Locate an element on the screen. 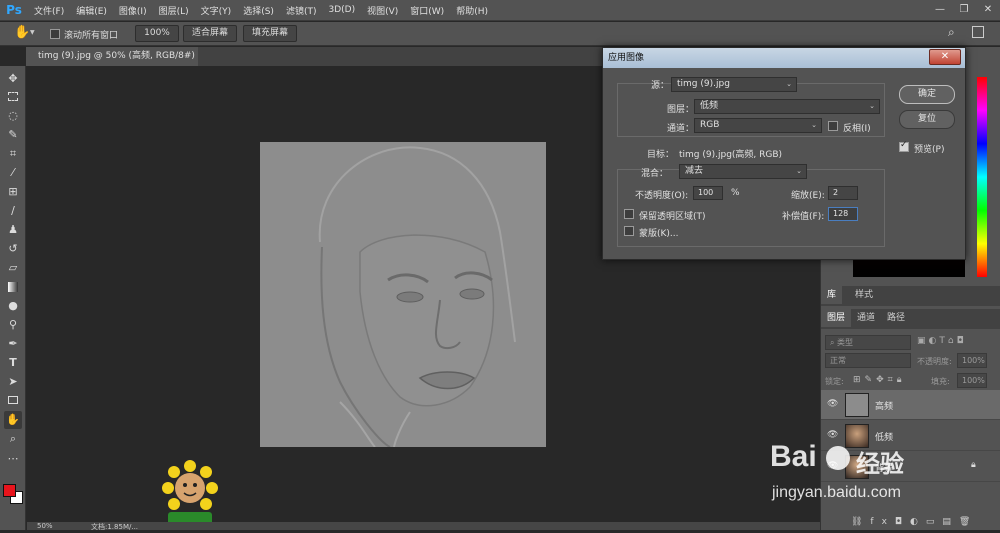  lasso-tool-icon: ◌ is located at coordinates (13, 116).